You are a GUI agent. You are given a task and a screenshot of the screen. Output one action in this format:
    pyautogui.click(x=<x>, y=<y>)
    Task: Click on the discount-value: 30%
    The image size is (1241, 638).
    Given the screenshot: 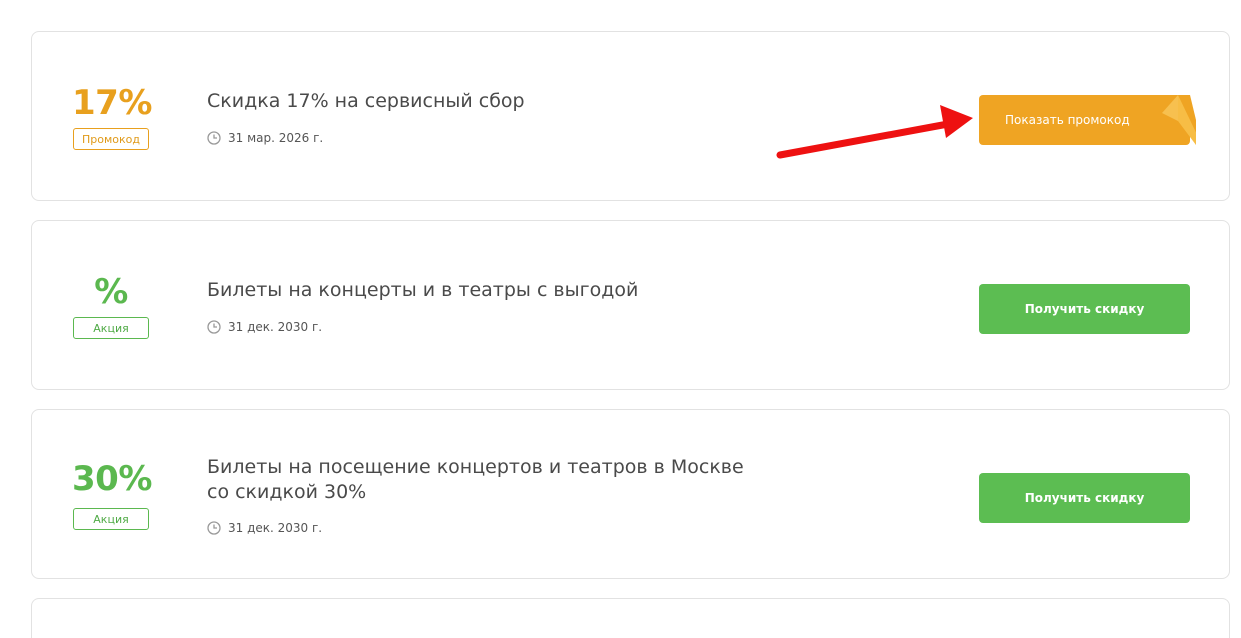 What is the action you would take?
    pyautogui.click(x=112, y=479)
    